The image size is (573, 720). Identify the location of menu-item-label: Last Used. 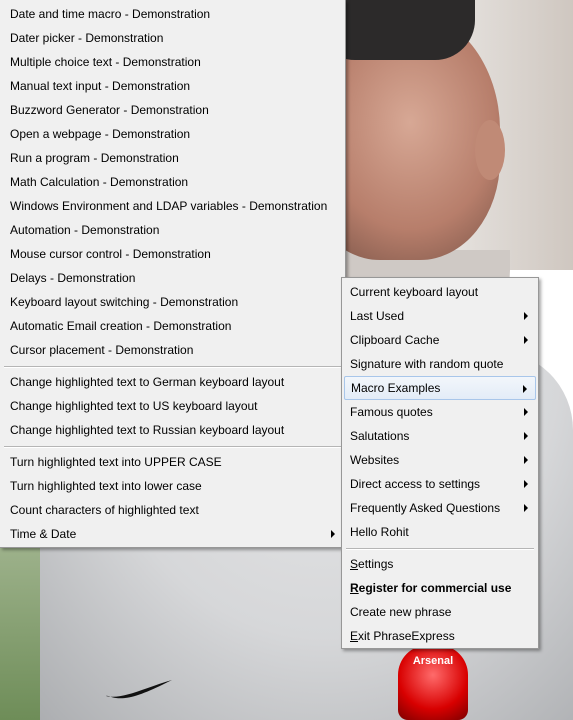
(377, 316).